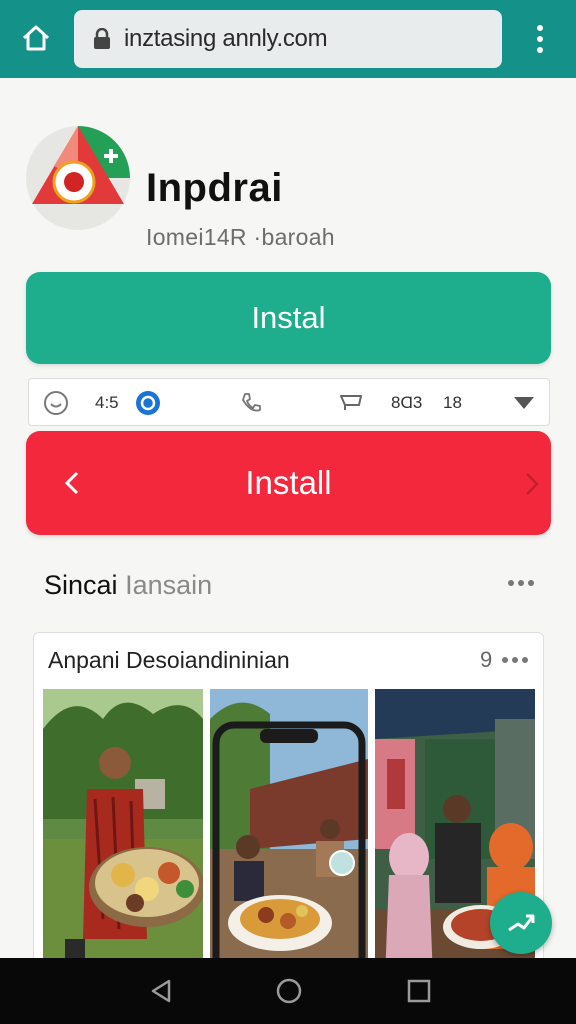 The width and height of the screenshot is (576, 1024). What do you see at coordinates (78, 178) in the screenshot?
I see `app-logo` at bounding box center [78, 178].